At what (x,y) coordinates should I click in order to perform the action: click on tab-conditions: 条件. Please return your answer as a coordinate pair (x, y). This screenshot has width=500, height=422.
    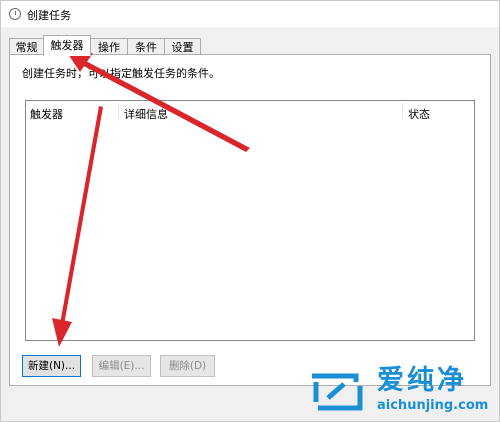
    Looking at the image, I should click on (146, 46).